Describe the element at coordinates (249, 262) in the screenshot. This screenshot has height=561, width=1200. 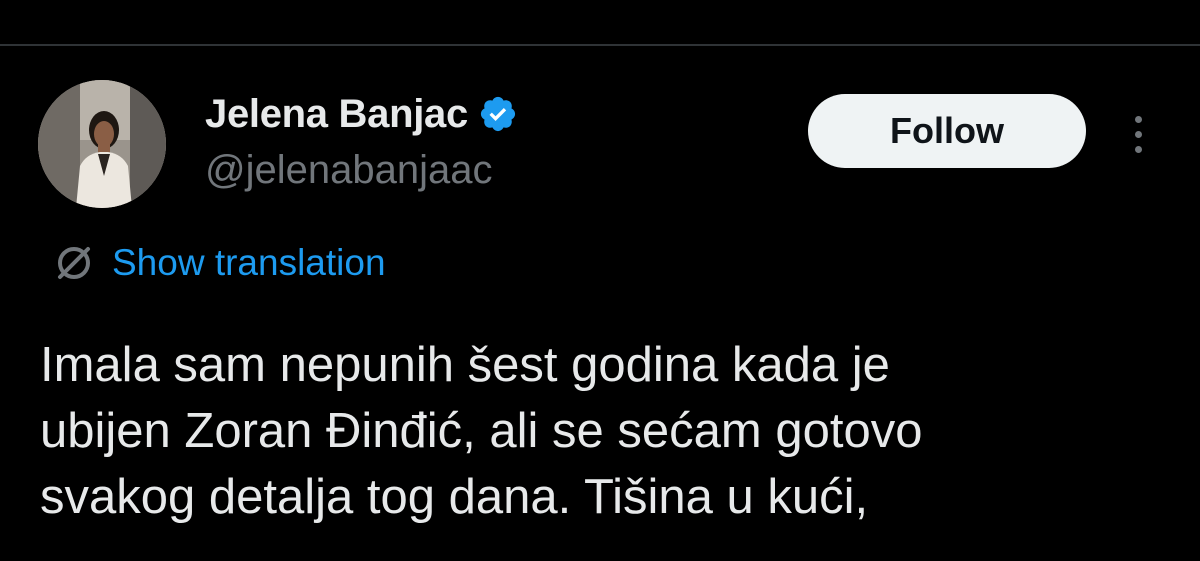
I see `show-translation-label: Show translation` at that location.